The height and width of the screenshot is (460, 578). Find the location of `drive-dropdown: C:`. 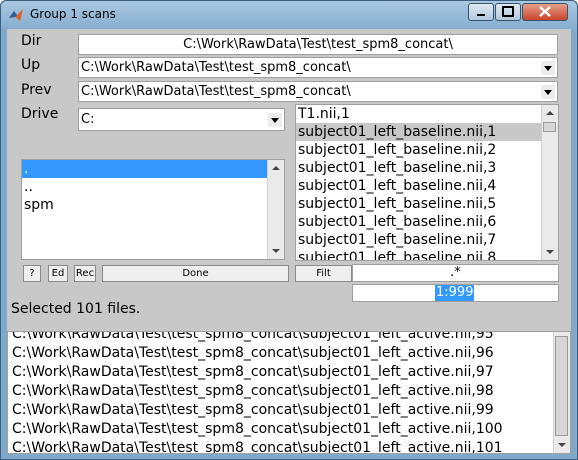

drive-dropdown: C: is located at coordinates (181, 119).